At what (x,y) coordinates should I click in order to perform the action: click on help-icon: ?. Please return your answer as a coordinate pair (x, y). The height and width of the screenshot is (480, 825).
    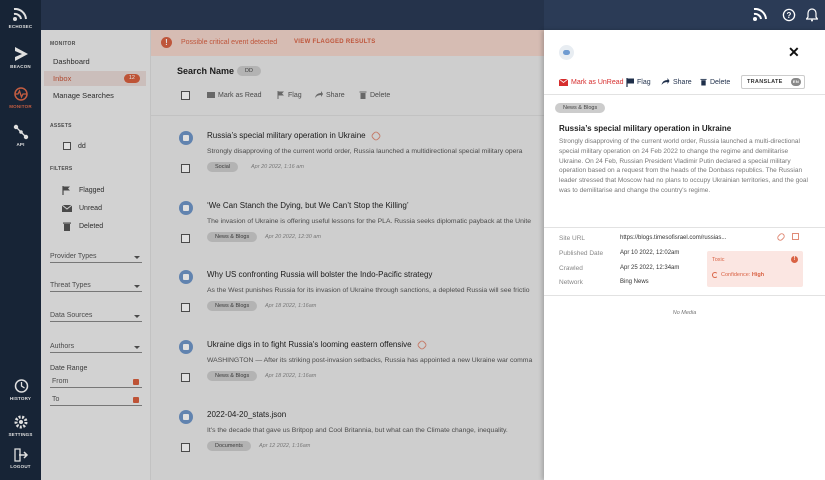
    Looking at the image, I should click on (789, 15).